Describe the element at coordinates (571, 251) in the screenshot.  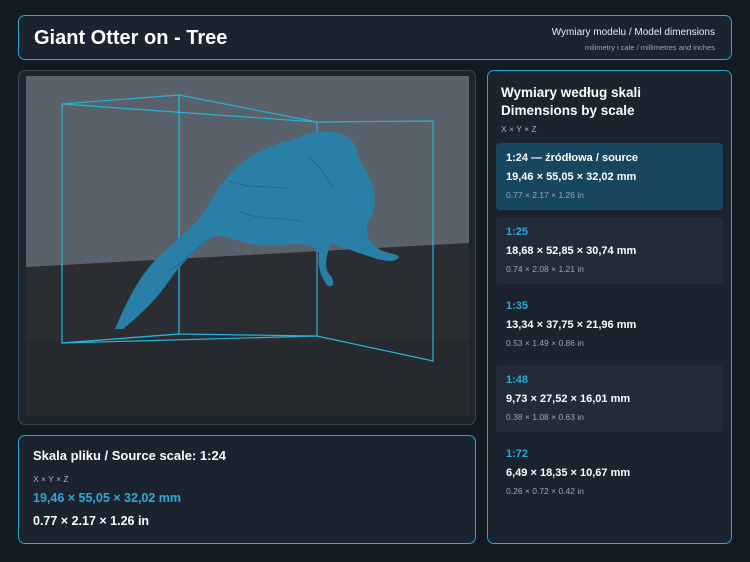
I see `scale-dimensions-mm: 18,68 × 52,85 × 30,74 mm` at that location.